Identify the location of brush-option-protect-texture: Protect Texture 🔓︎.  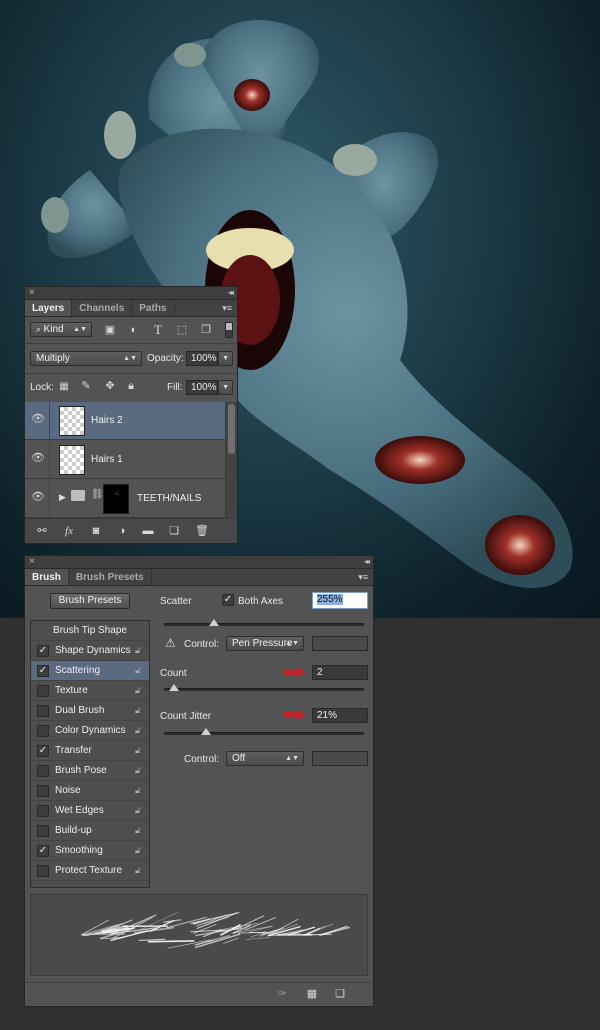
(90, 871).